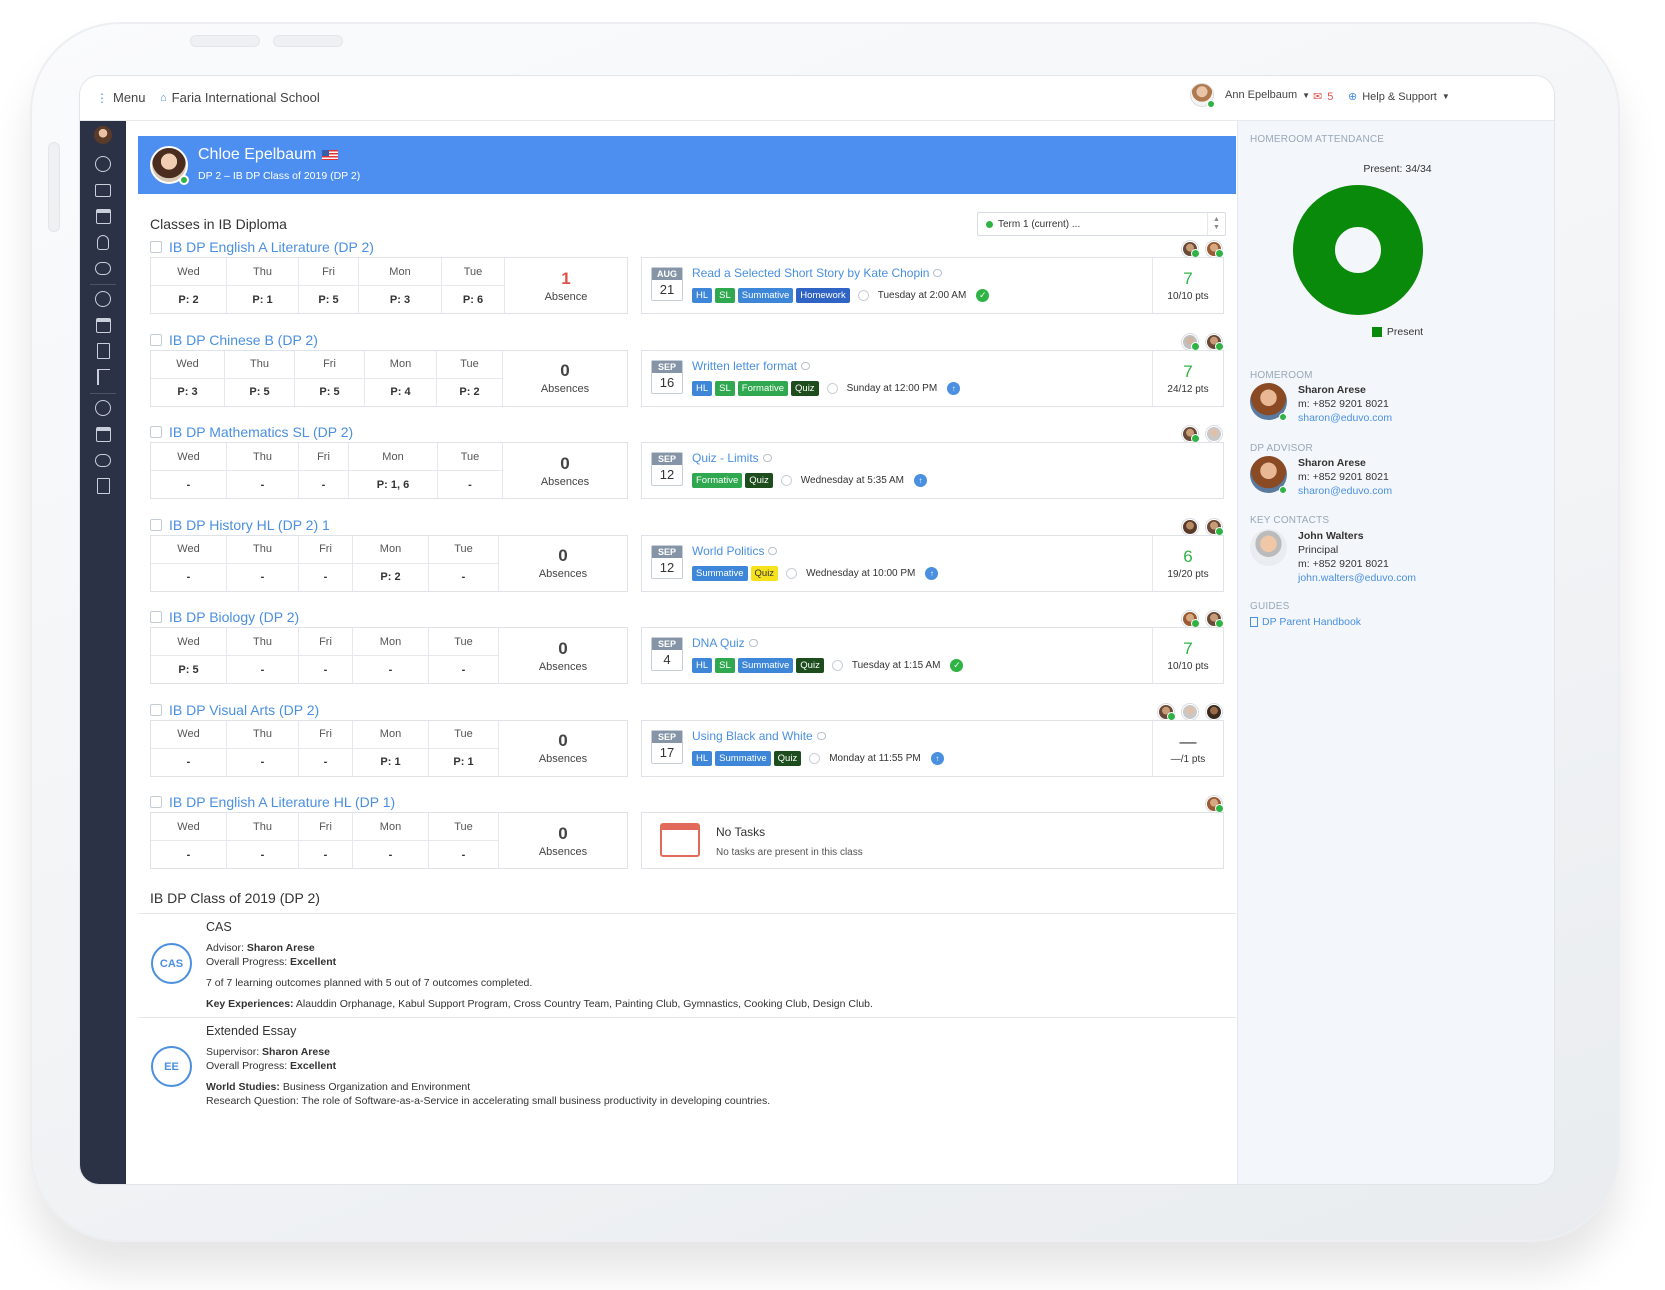 The width and height of the screenshot is (1665, 1290). I want to click on task-month: SEP, so click(667, 459).